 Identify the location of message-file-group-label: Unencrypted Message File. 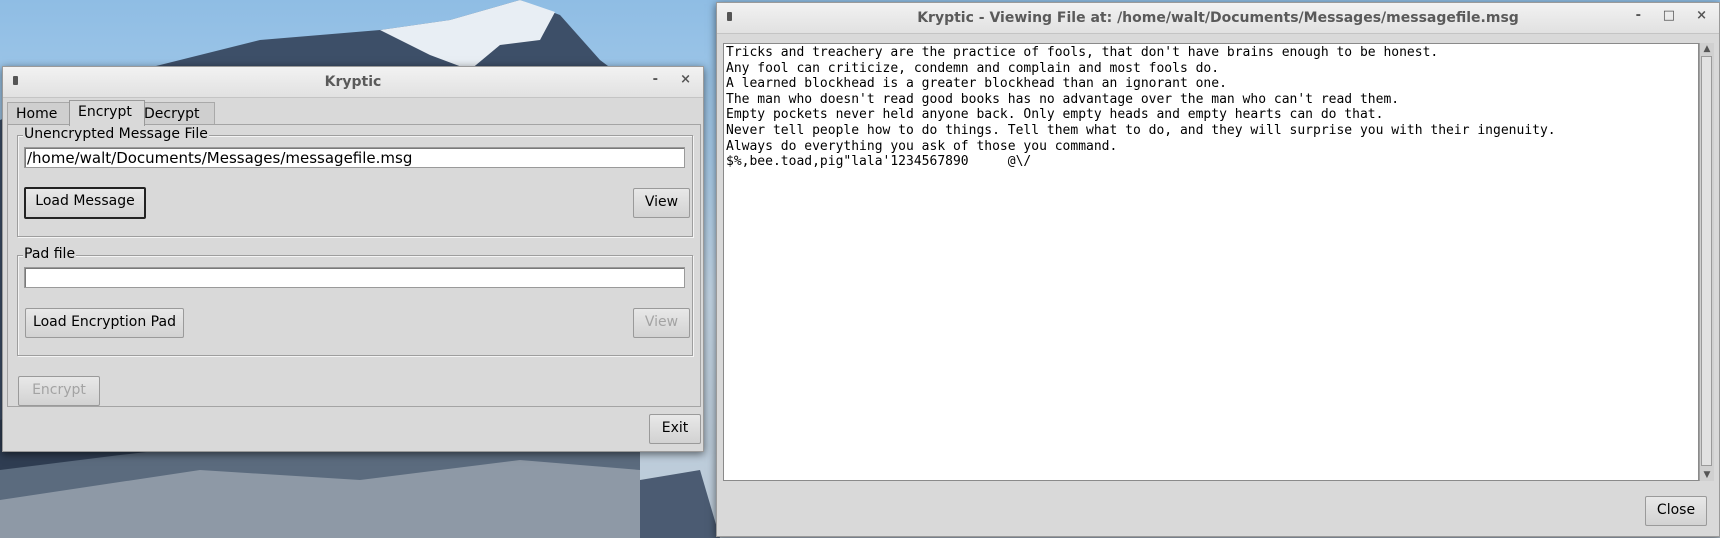
(116, 134).